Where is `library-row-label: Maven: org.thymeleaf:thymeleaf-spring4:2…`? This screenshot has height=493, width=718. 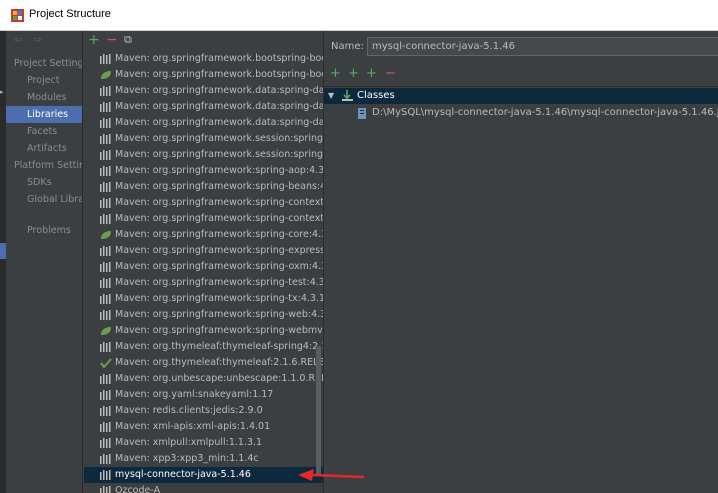 library-row-label: Maven: org.thymeleaf:thymeleaf-spring4:2… is located at coordinates (219, 346).